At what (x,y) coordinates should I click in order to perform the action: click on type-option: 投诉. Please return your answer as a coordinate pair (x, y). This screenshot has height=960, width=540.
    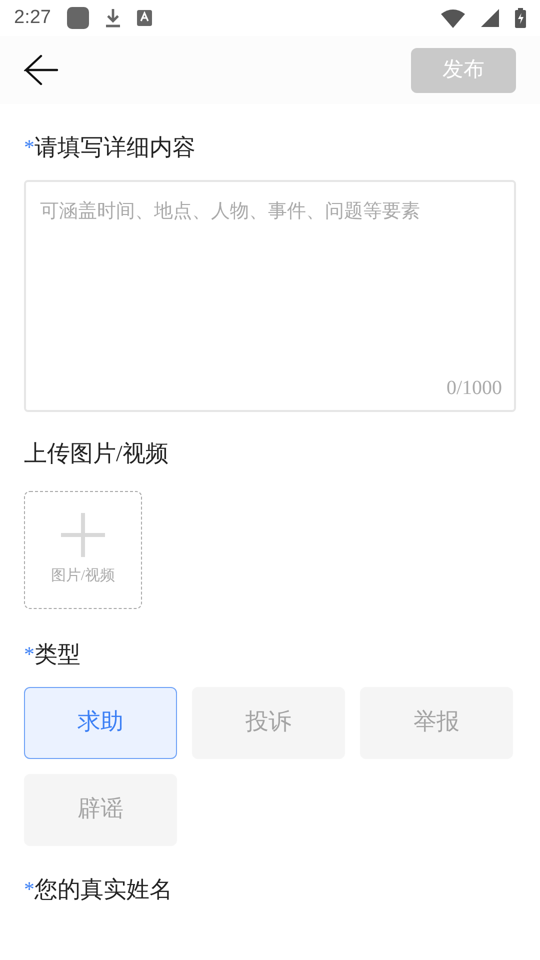
    Looking at the image, I should click on (268, 722).